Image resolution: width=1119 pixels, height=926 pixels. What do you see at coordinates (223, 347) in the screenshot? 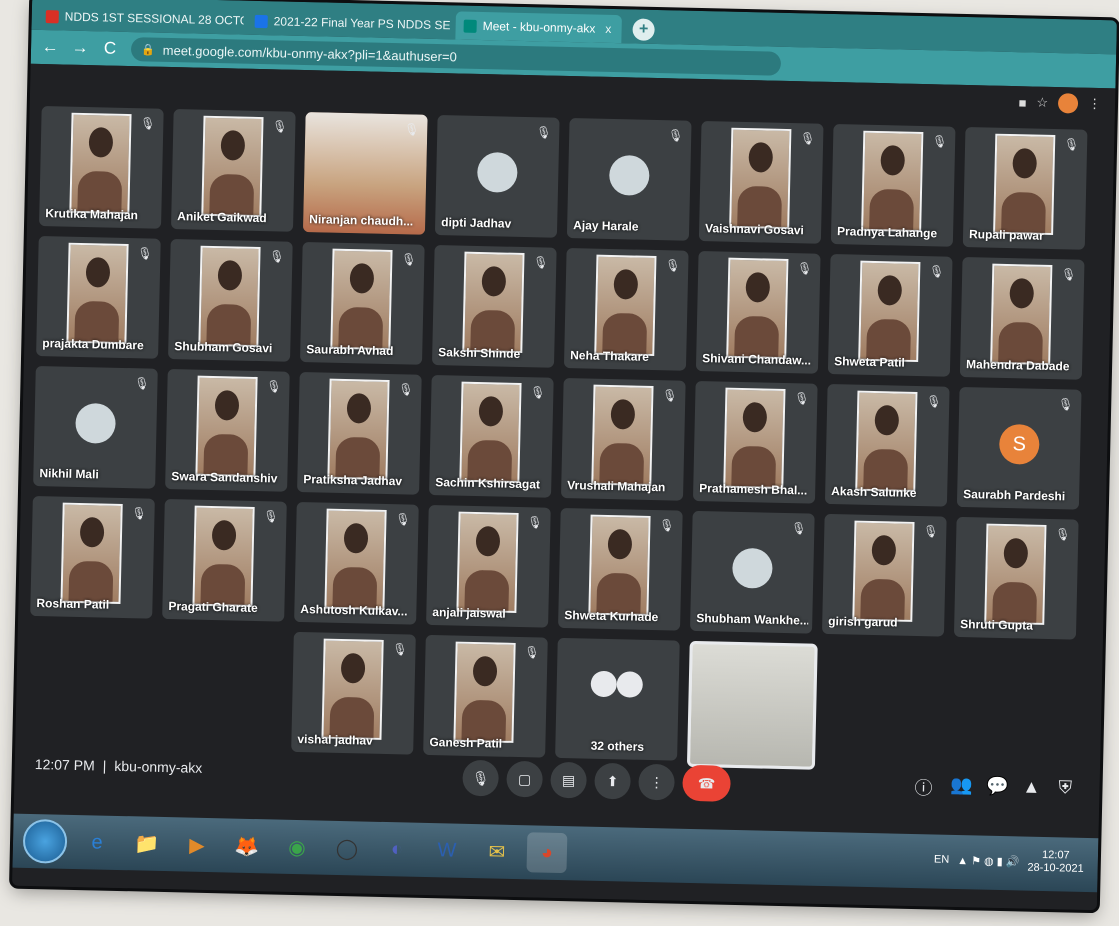
I see `participant-name: Shubham Gosavi` at bounding box center [223, 347].